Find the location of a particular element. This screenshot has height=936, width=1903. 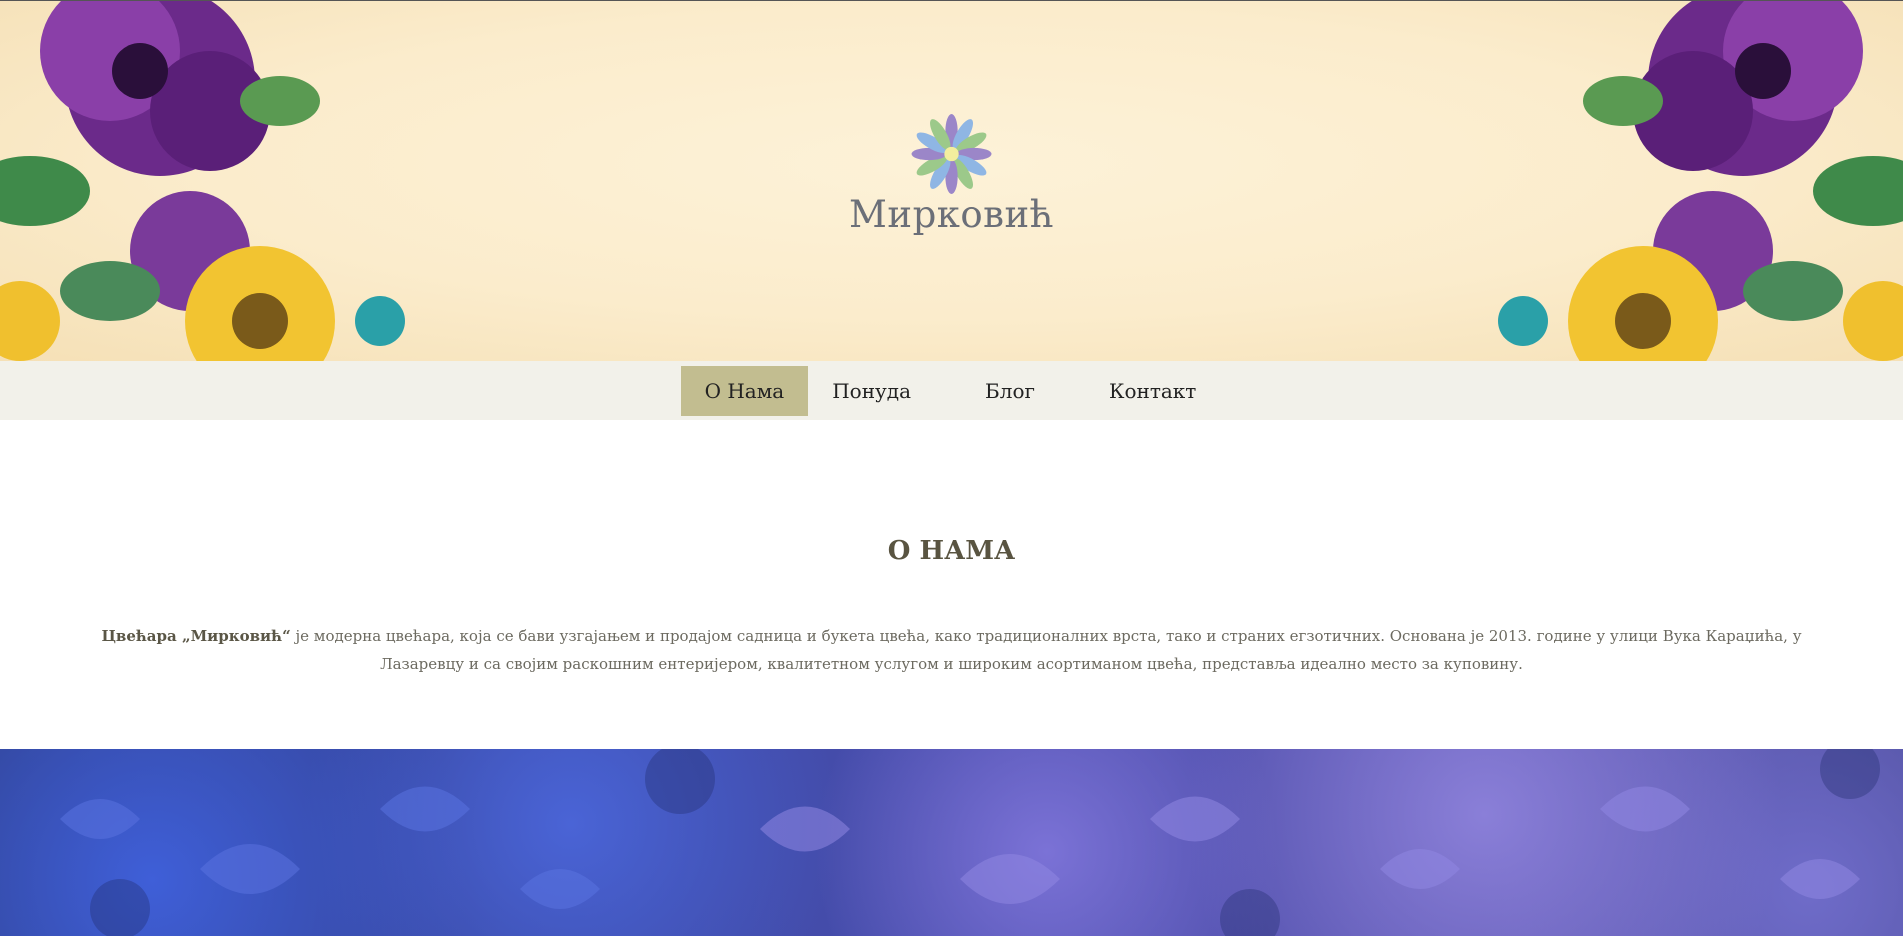

nav-item-offer: Понуда is located at coordinates (871, 391).